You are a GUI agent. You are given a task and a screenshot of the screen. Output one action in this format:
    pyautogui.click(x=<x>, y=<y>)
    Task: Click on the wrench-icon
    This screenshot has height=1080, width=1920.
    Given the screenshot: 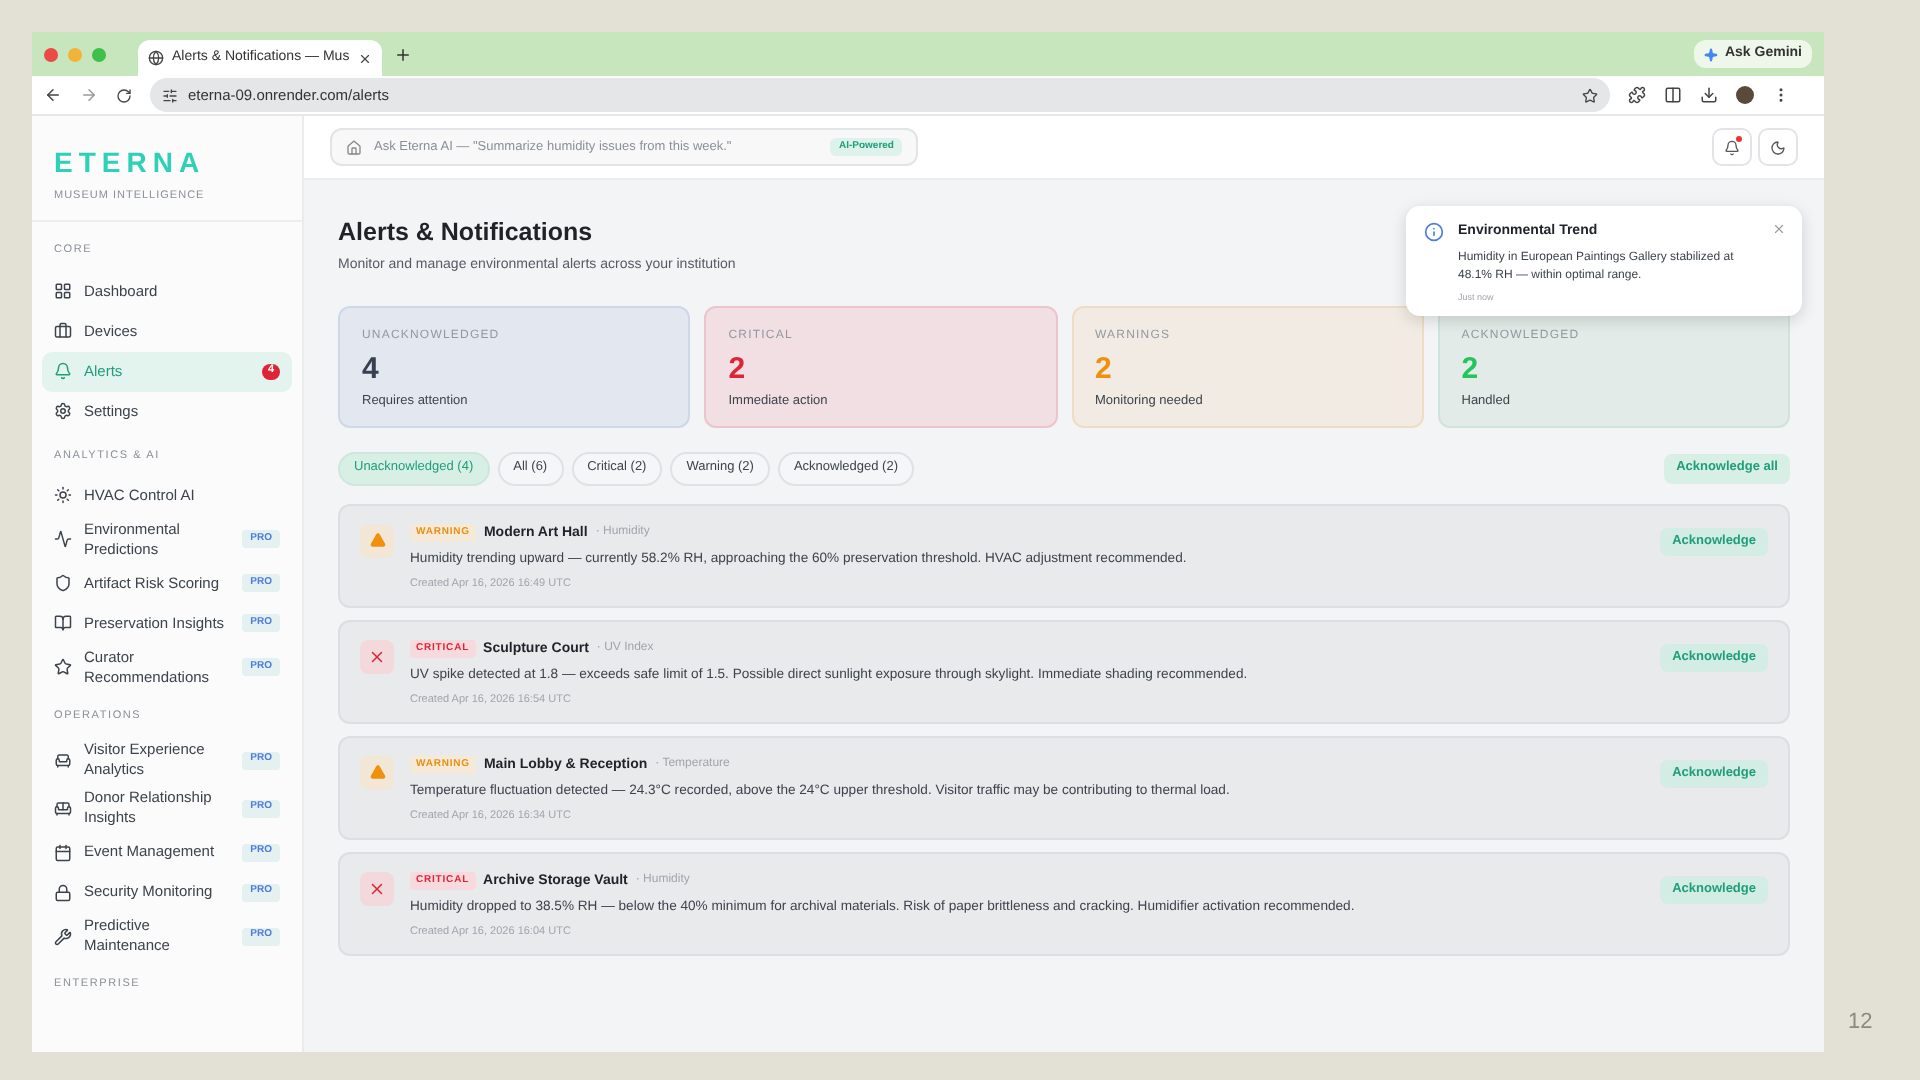 What is the action you would take?
    pyautogui.click(x=63, y=936)
    